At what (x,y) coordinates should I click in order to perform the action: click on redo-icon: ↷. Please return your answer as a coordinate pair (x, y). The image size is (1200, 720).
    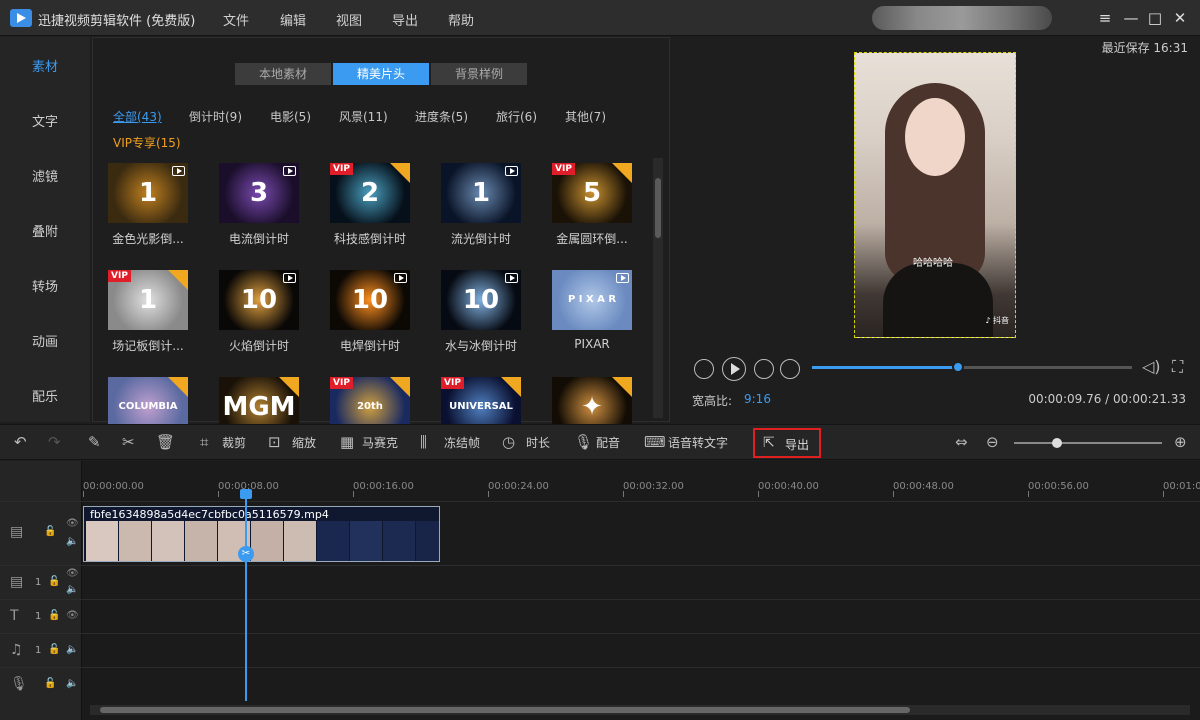
    Looking at the image, I should click on (54, 442).